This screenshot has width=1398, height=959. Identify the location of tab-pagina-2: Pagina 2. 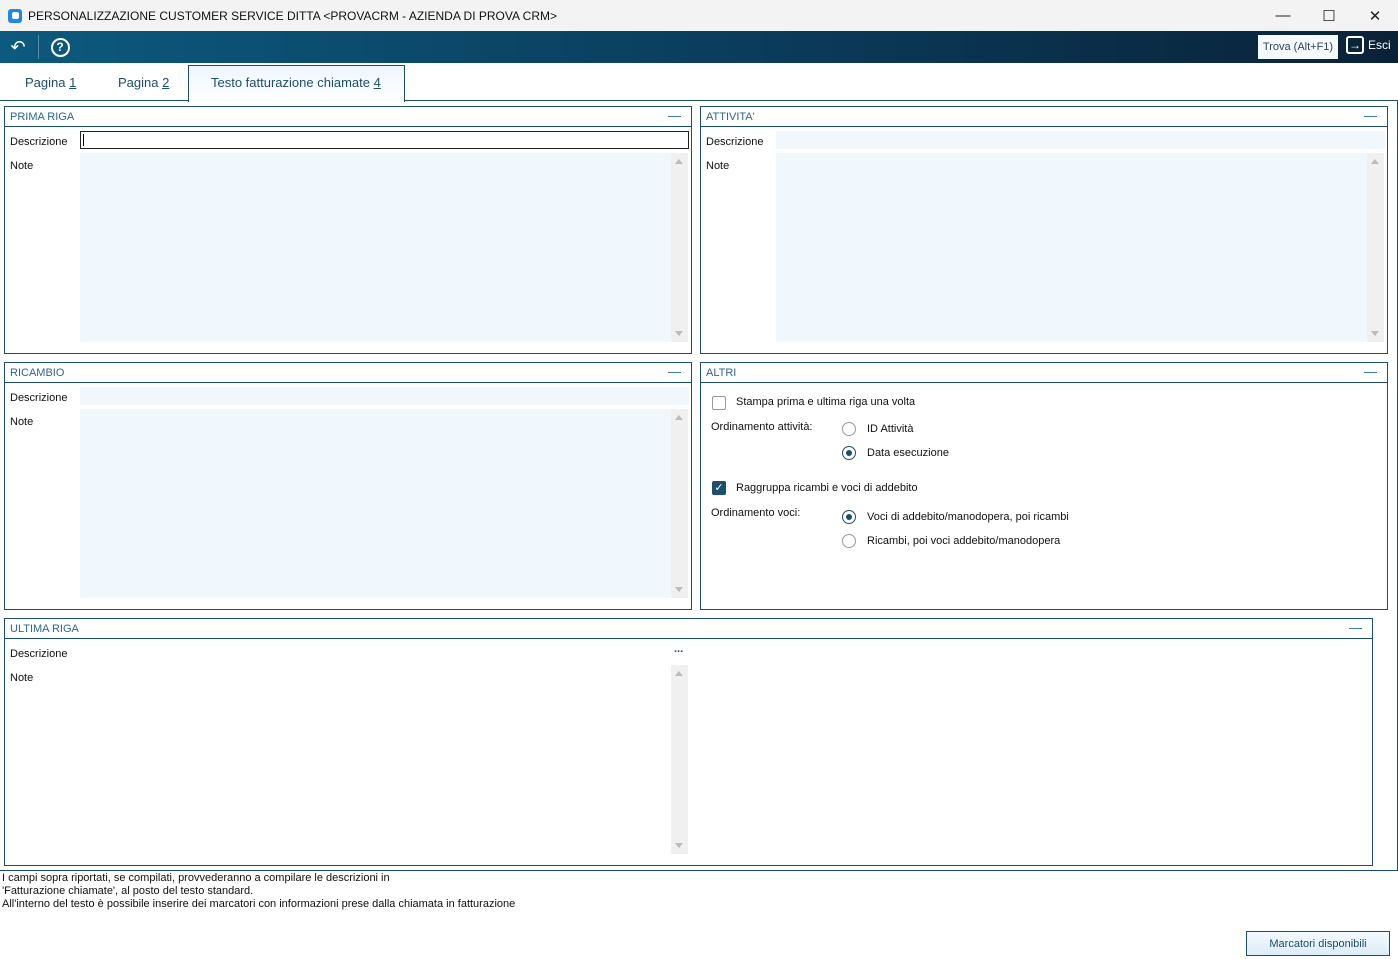
(143, 82).